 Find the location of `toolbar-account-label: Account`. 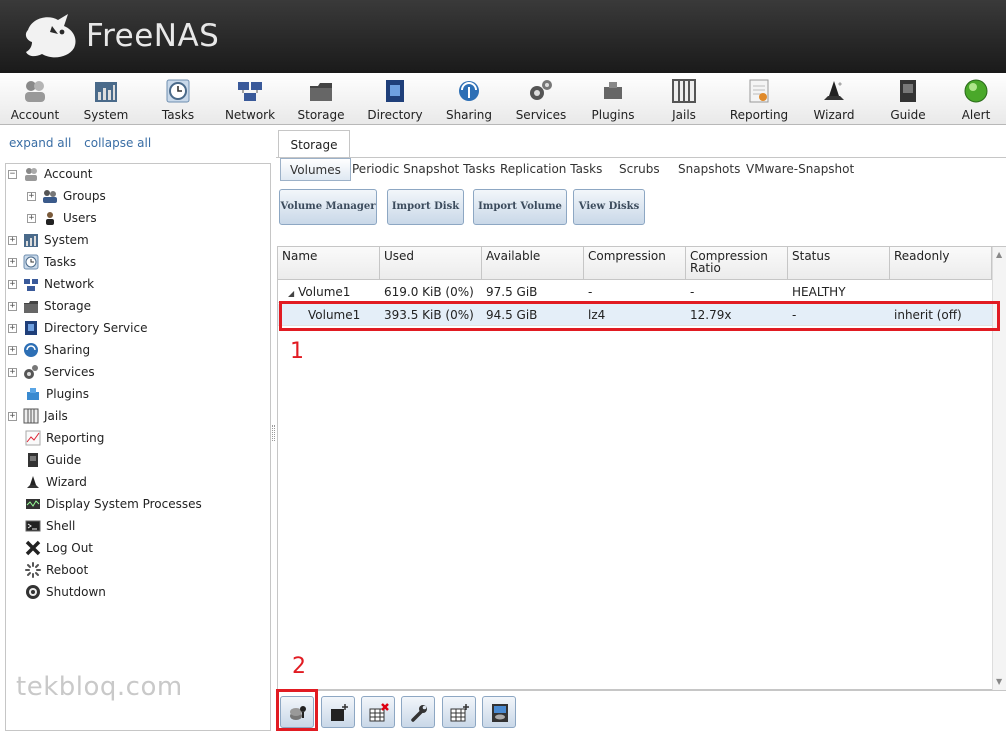

toolbar-account-label: Account is located at coordinates (35, 115).